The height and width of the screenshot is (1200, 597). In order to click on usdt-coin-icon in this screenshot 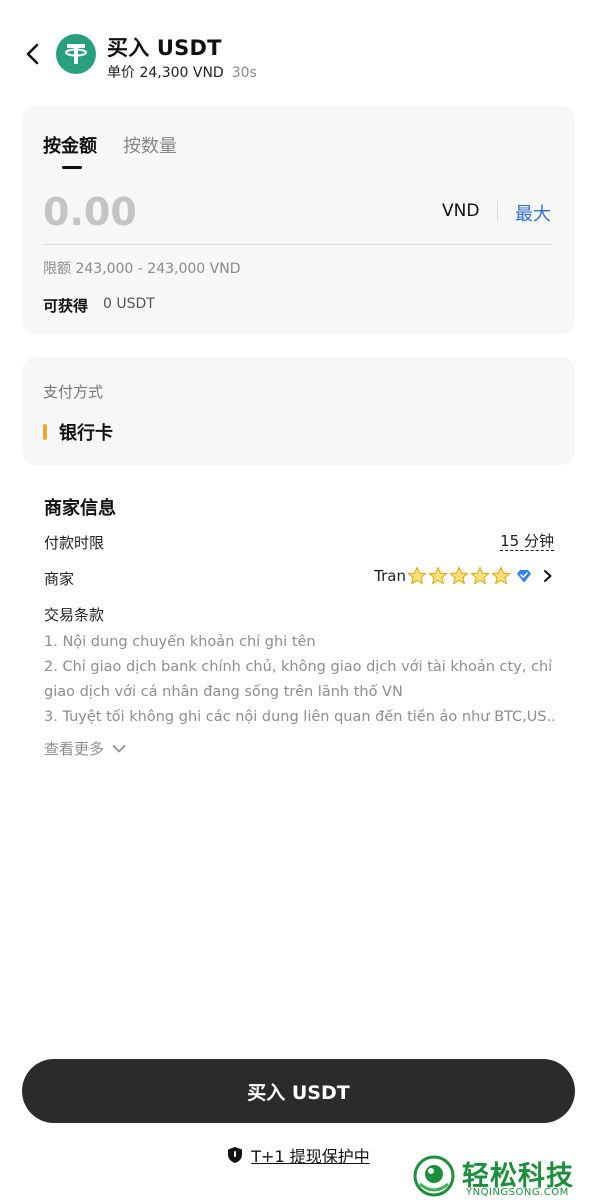, I will do `click(76, 54)`.